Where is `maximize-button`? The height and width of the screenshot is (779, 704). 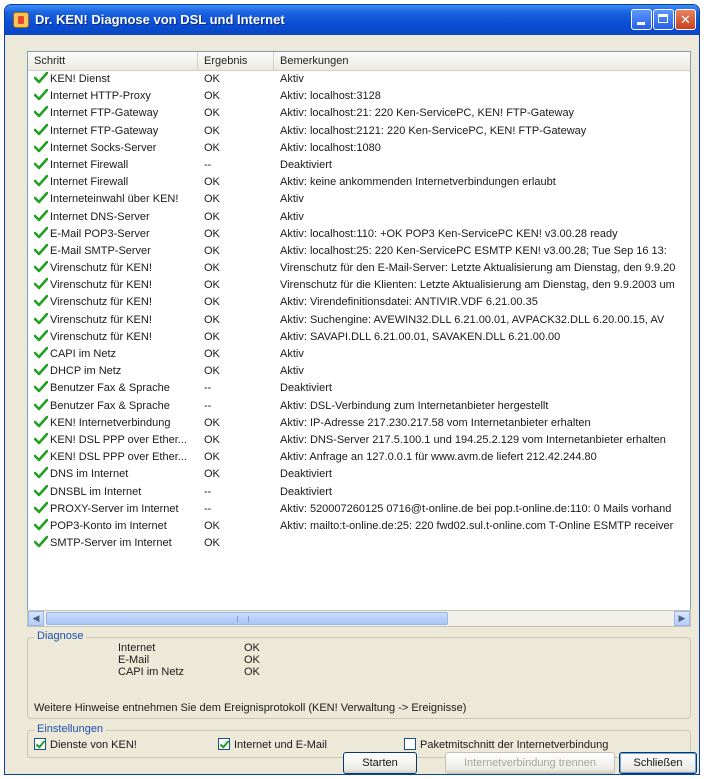
maximize-button is located at coordinates (663, 19).